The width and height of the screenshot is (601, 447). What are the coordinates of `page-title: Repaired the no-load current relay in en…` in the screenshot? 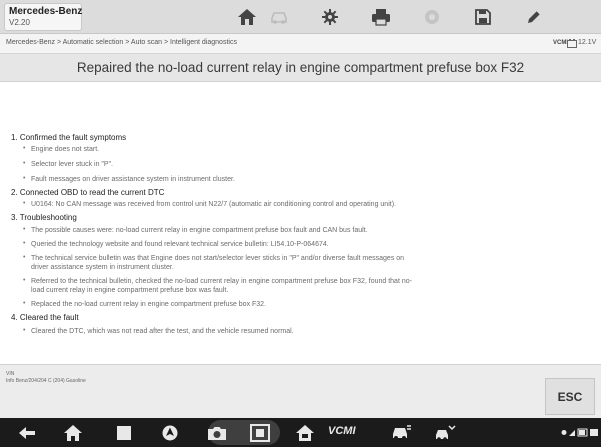 It's located at (300, 67).